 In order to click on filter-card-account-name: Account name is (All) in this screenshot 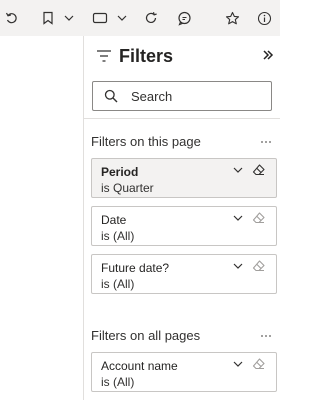, I will do `click(184, 372)`.